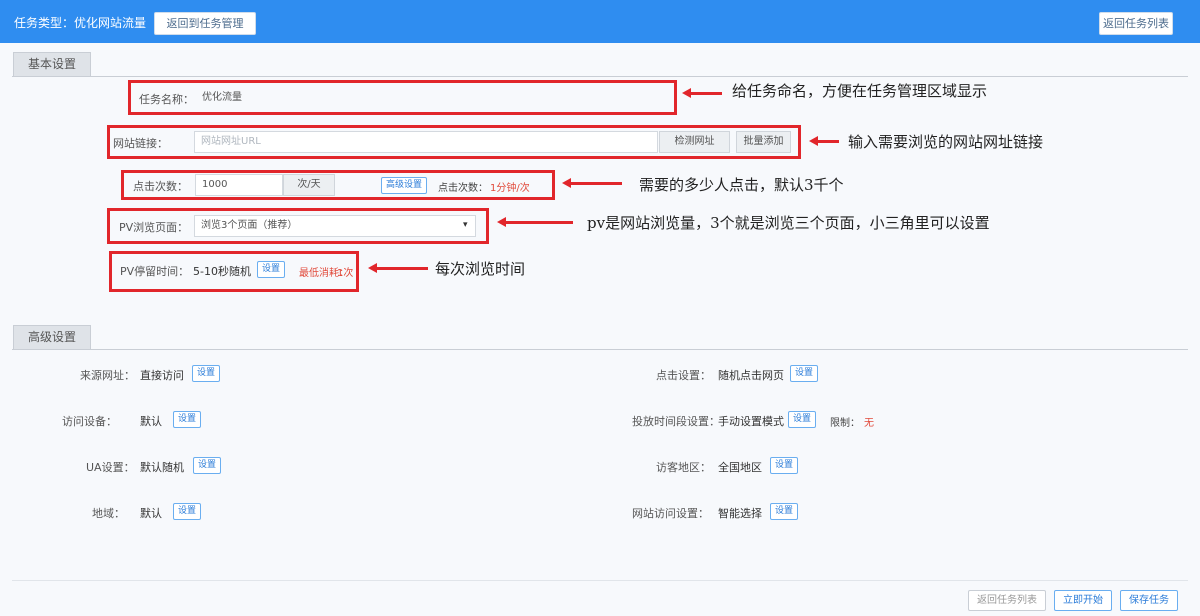 The width and height of the screenshot is (1200, 616). What do you see at coordinates (154, 227) in the screenshot?
I see `pv-label: PV浏览页面：` at bounding box center [154, 227].